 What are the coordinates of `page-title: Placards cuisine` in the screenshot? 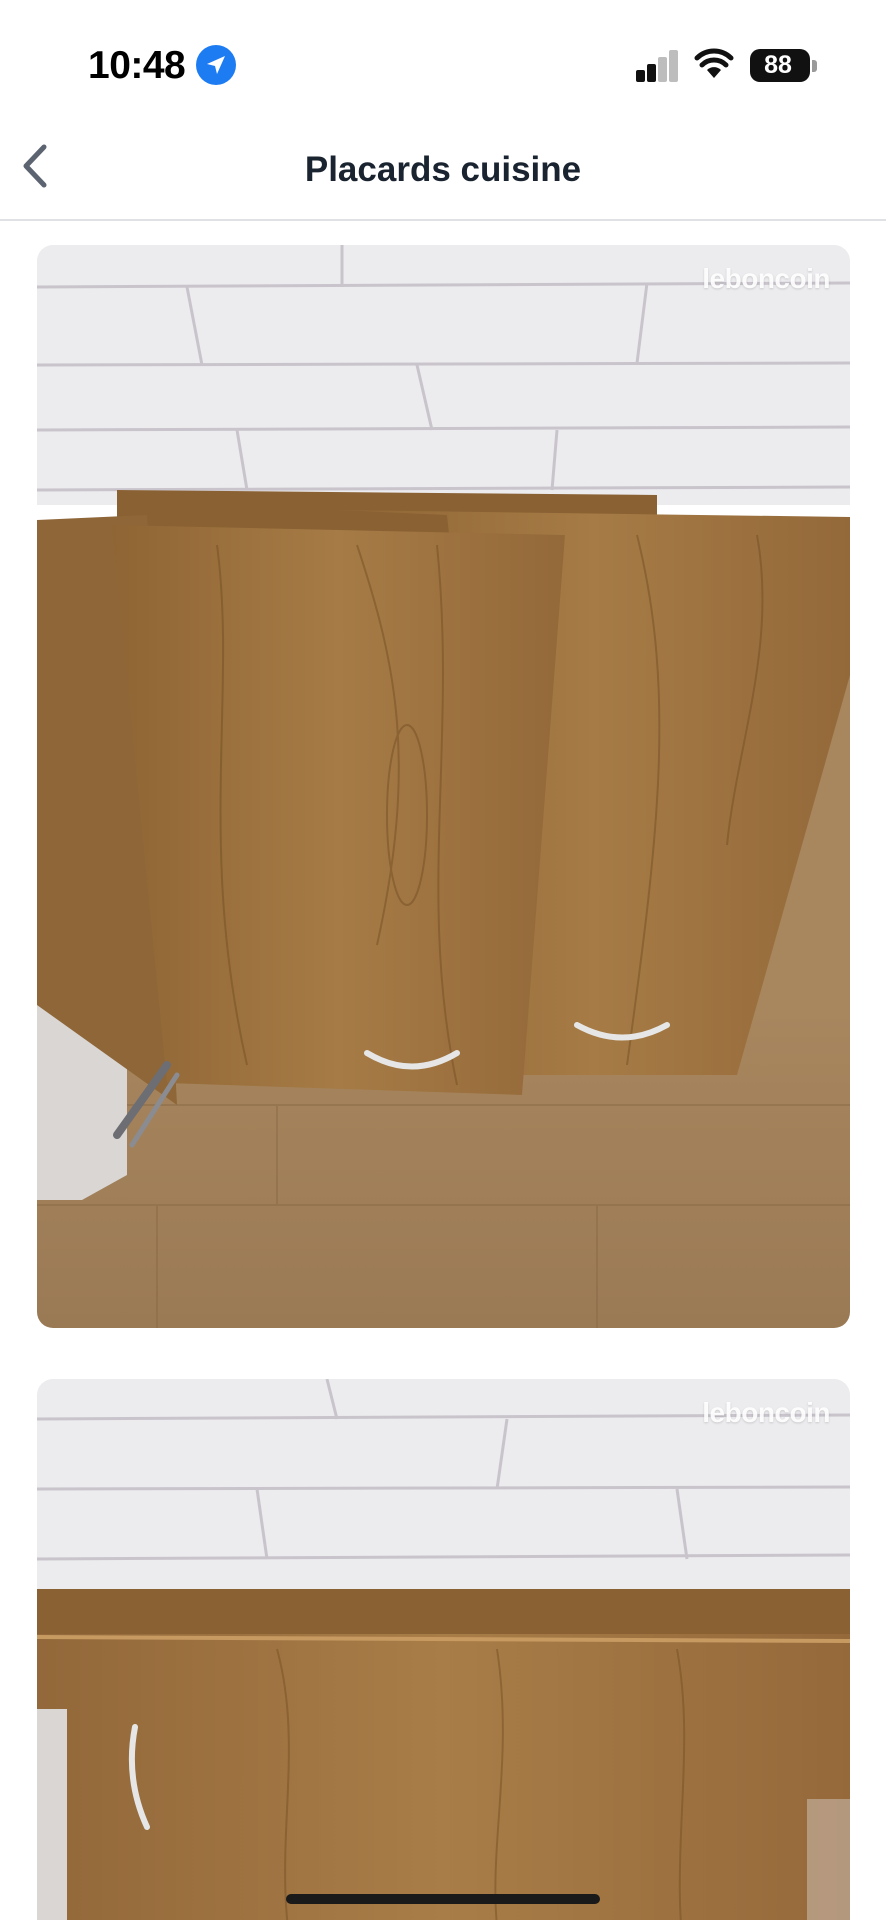 It's located at (443, 169).